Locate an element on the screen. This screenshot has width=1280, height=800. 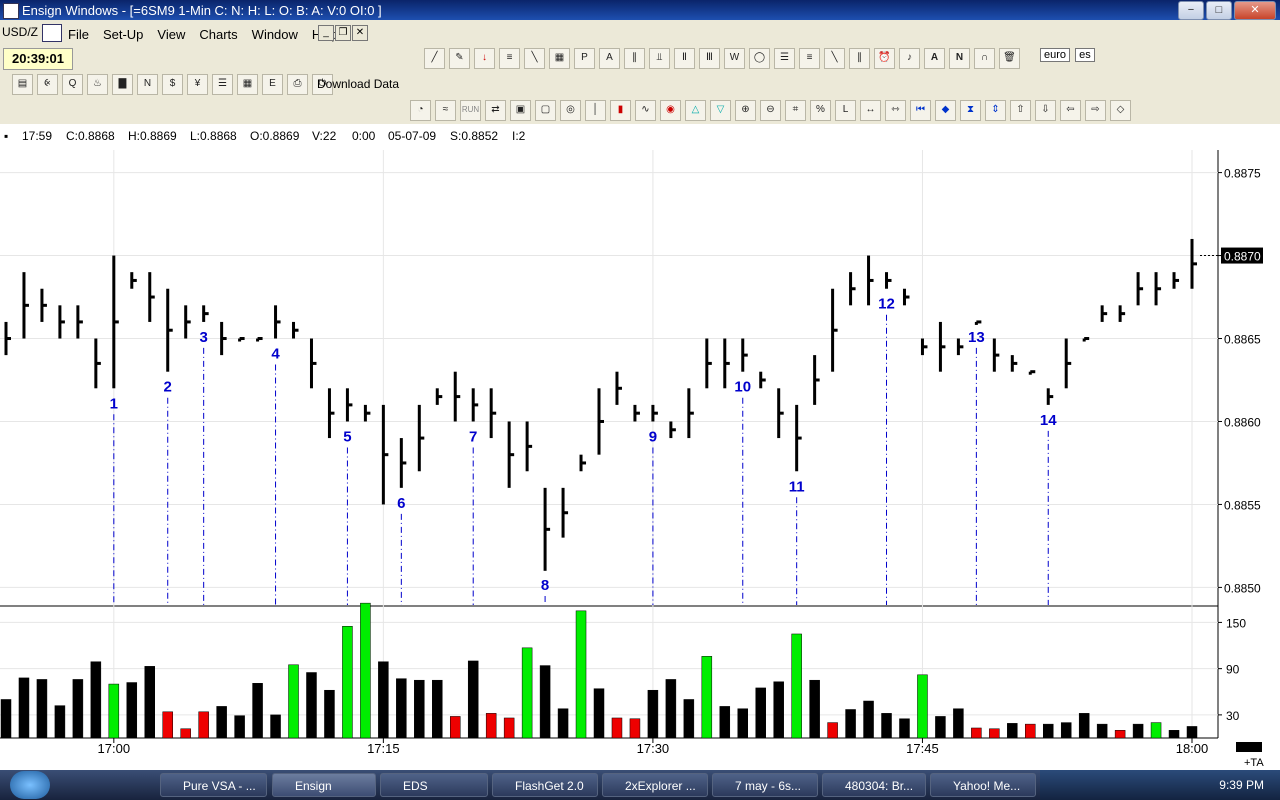
text-a-icon: A is located at coordinates (934, 58).